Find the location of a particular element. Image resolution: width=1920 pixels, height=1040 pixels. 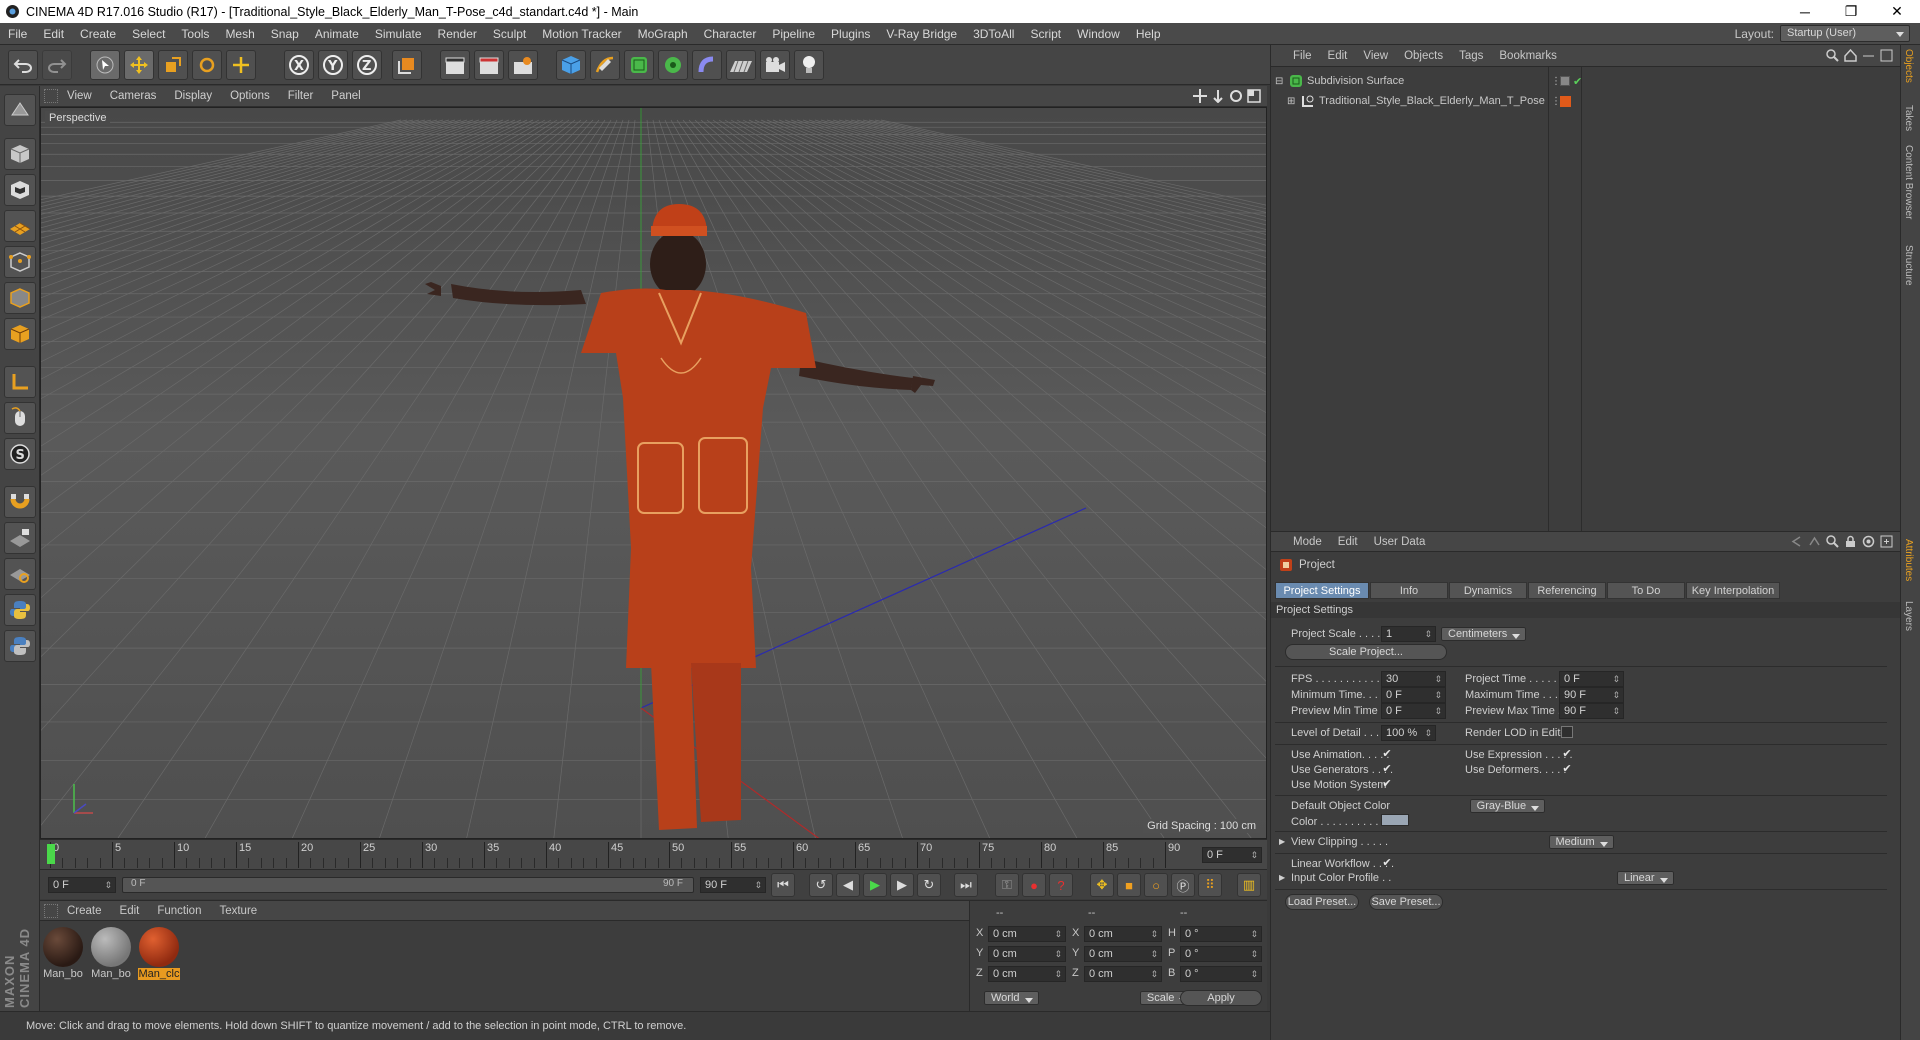

toggle-view-icon is located at coordinates (1254, 96).